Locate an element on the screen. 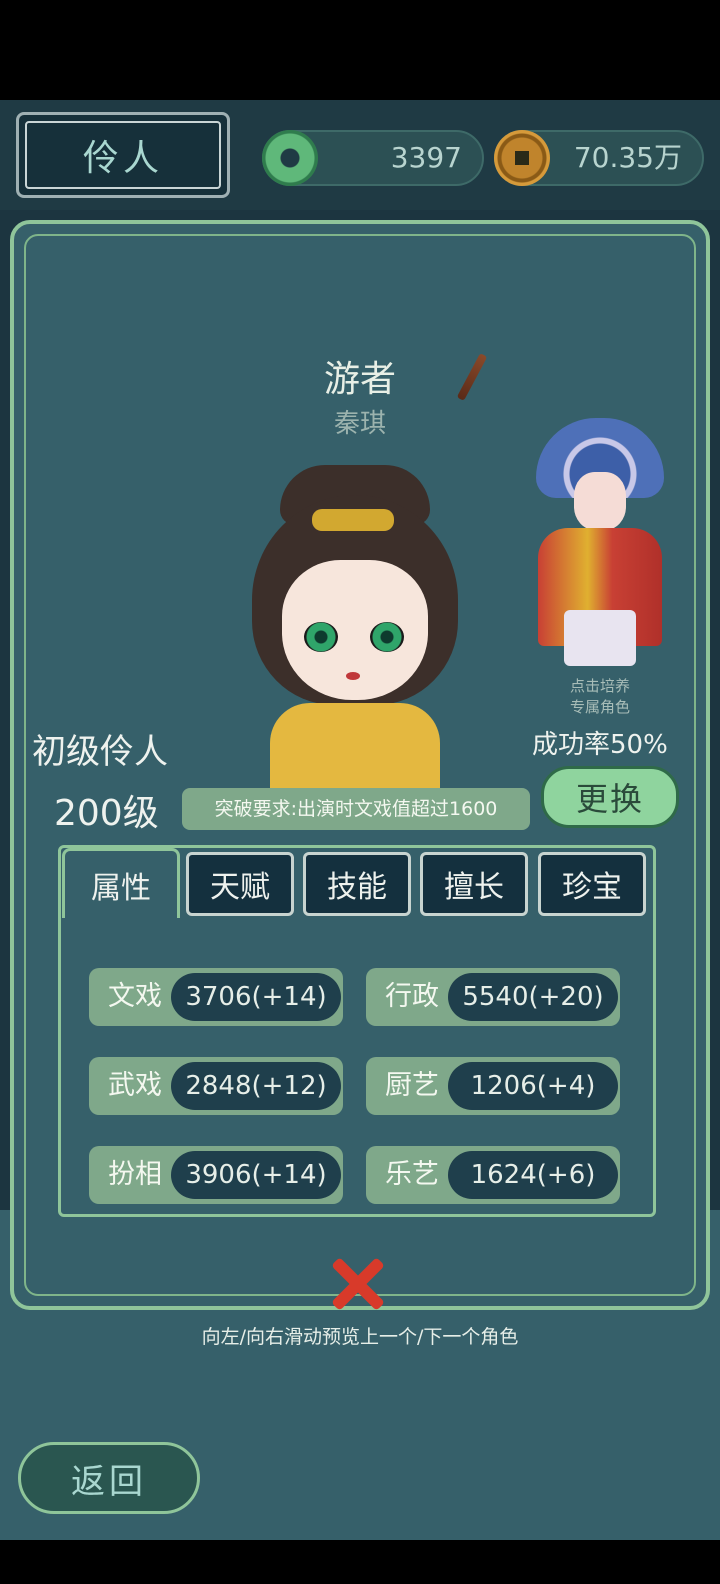 Image resolution: width=720 pixels, height=1584 pixels. stat-chuyi: 厨艺 1206(+4) is located at coordinates (493, 1086).